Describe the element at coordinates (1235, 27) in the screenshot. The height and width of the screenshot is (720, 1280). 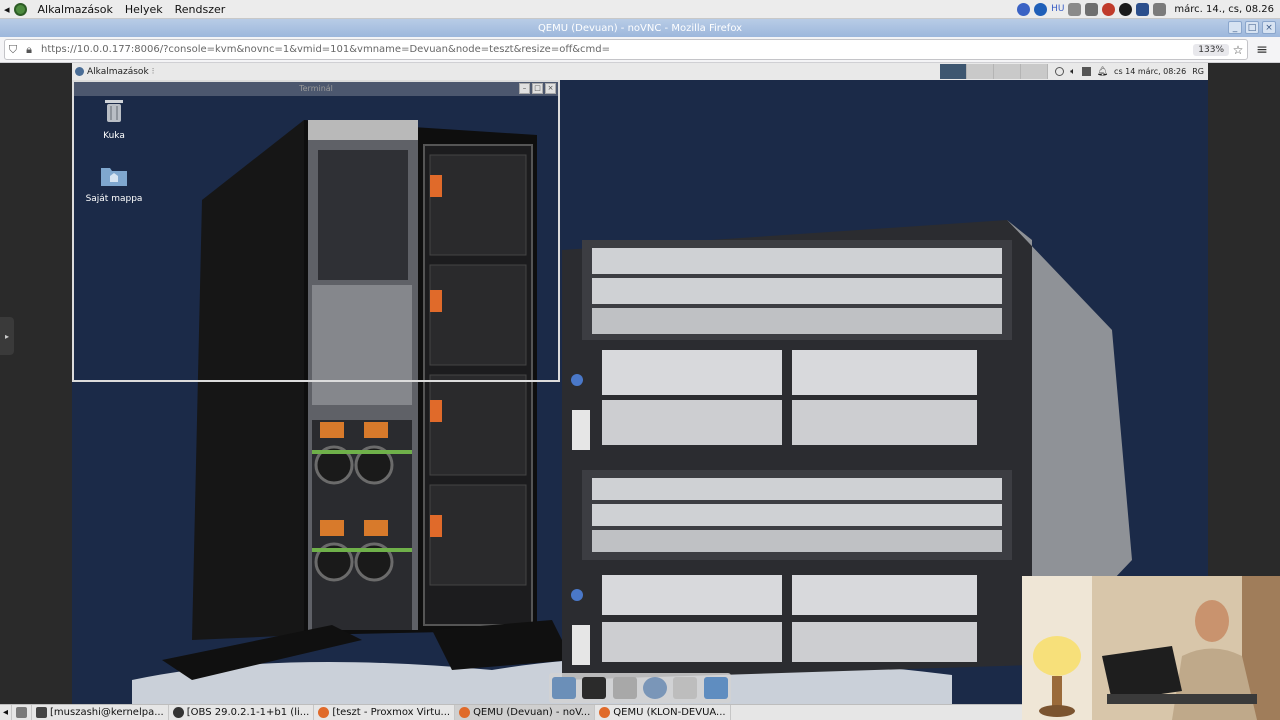
I see `minimize-button: _` at that location.